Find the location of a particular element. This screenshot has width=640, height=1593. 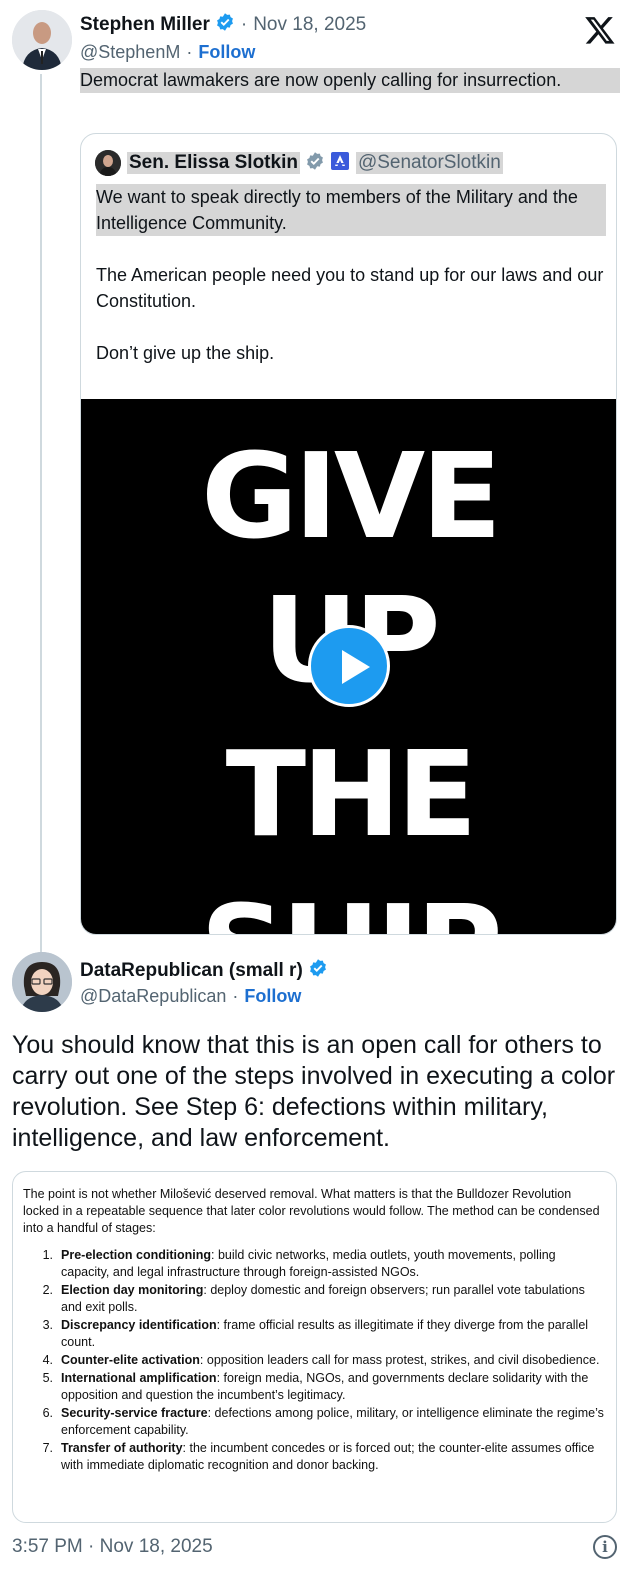

tweet1-date: Nov 18, 2025 is located at coordinates (309, 25).